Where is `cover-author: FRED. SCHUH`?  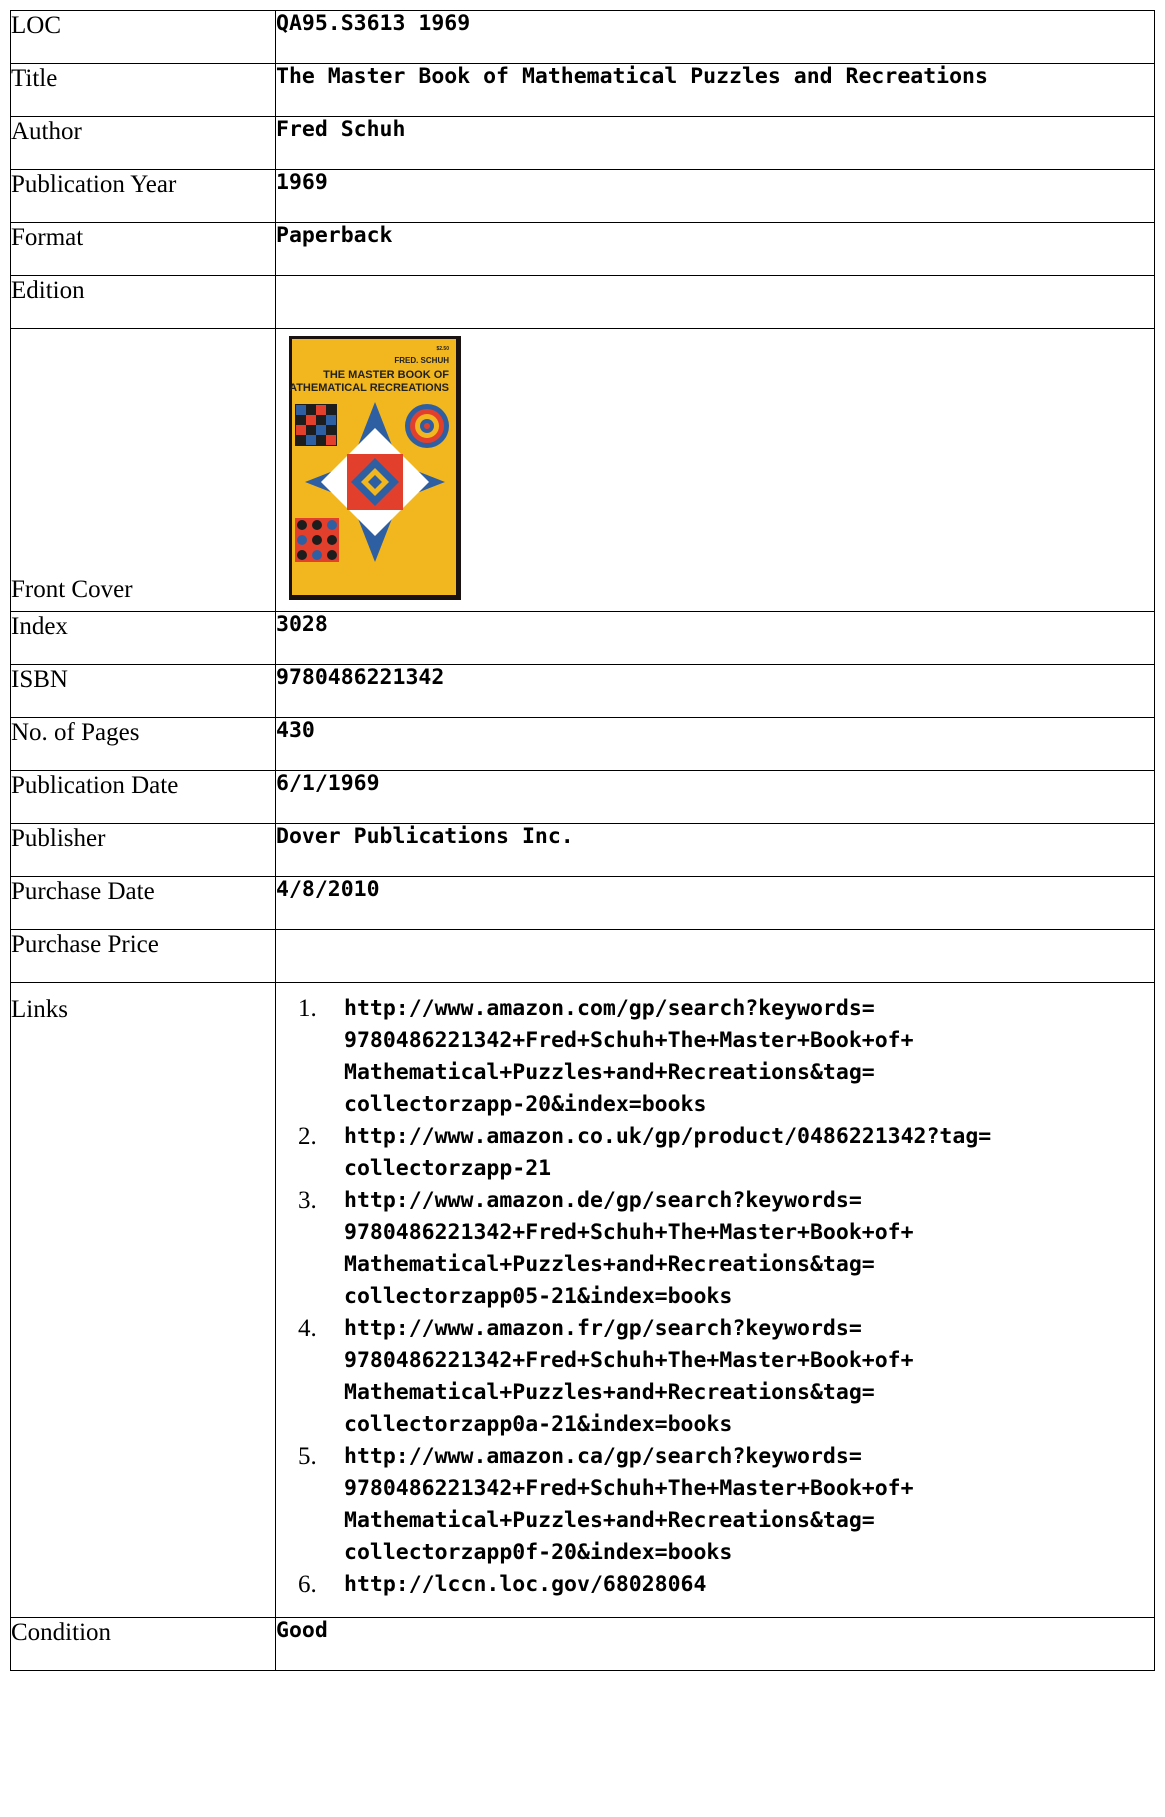
cover-author: FRED. SCHUH is located at coordinates (421, 360).